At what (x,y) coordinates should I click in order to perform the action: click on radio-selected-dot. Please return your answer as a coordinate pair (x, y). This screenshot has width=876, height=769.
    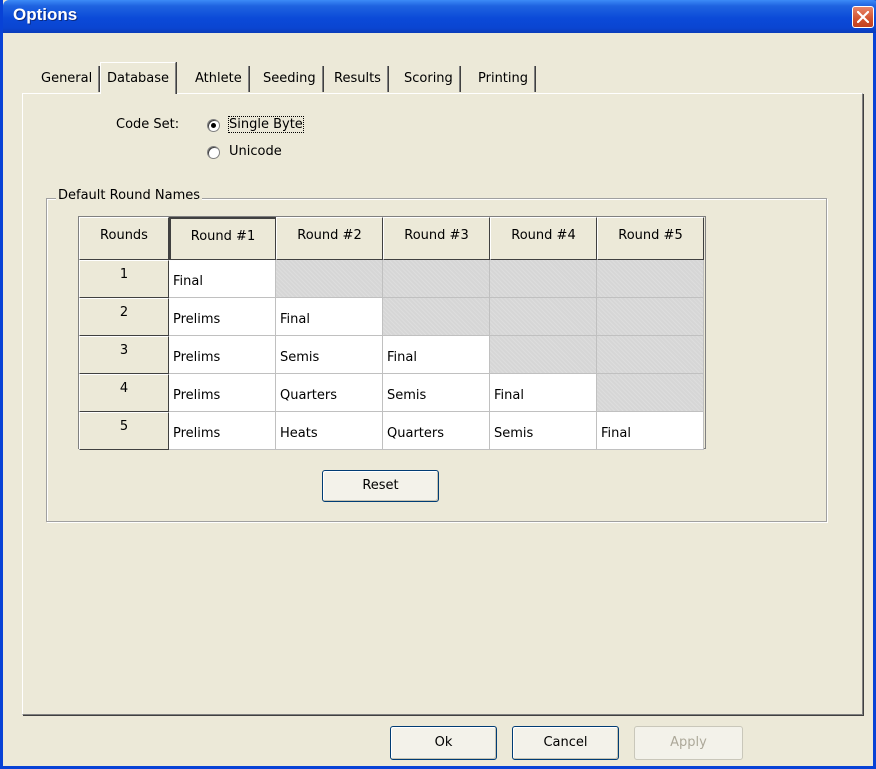
    Looking at the image, I should click on (213, 125).